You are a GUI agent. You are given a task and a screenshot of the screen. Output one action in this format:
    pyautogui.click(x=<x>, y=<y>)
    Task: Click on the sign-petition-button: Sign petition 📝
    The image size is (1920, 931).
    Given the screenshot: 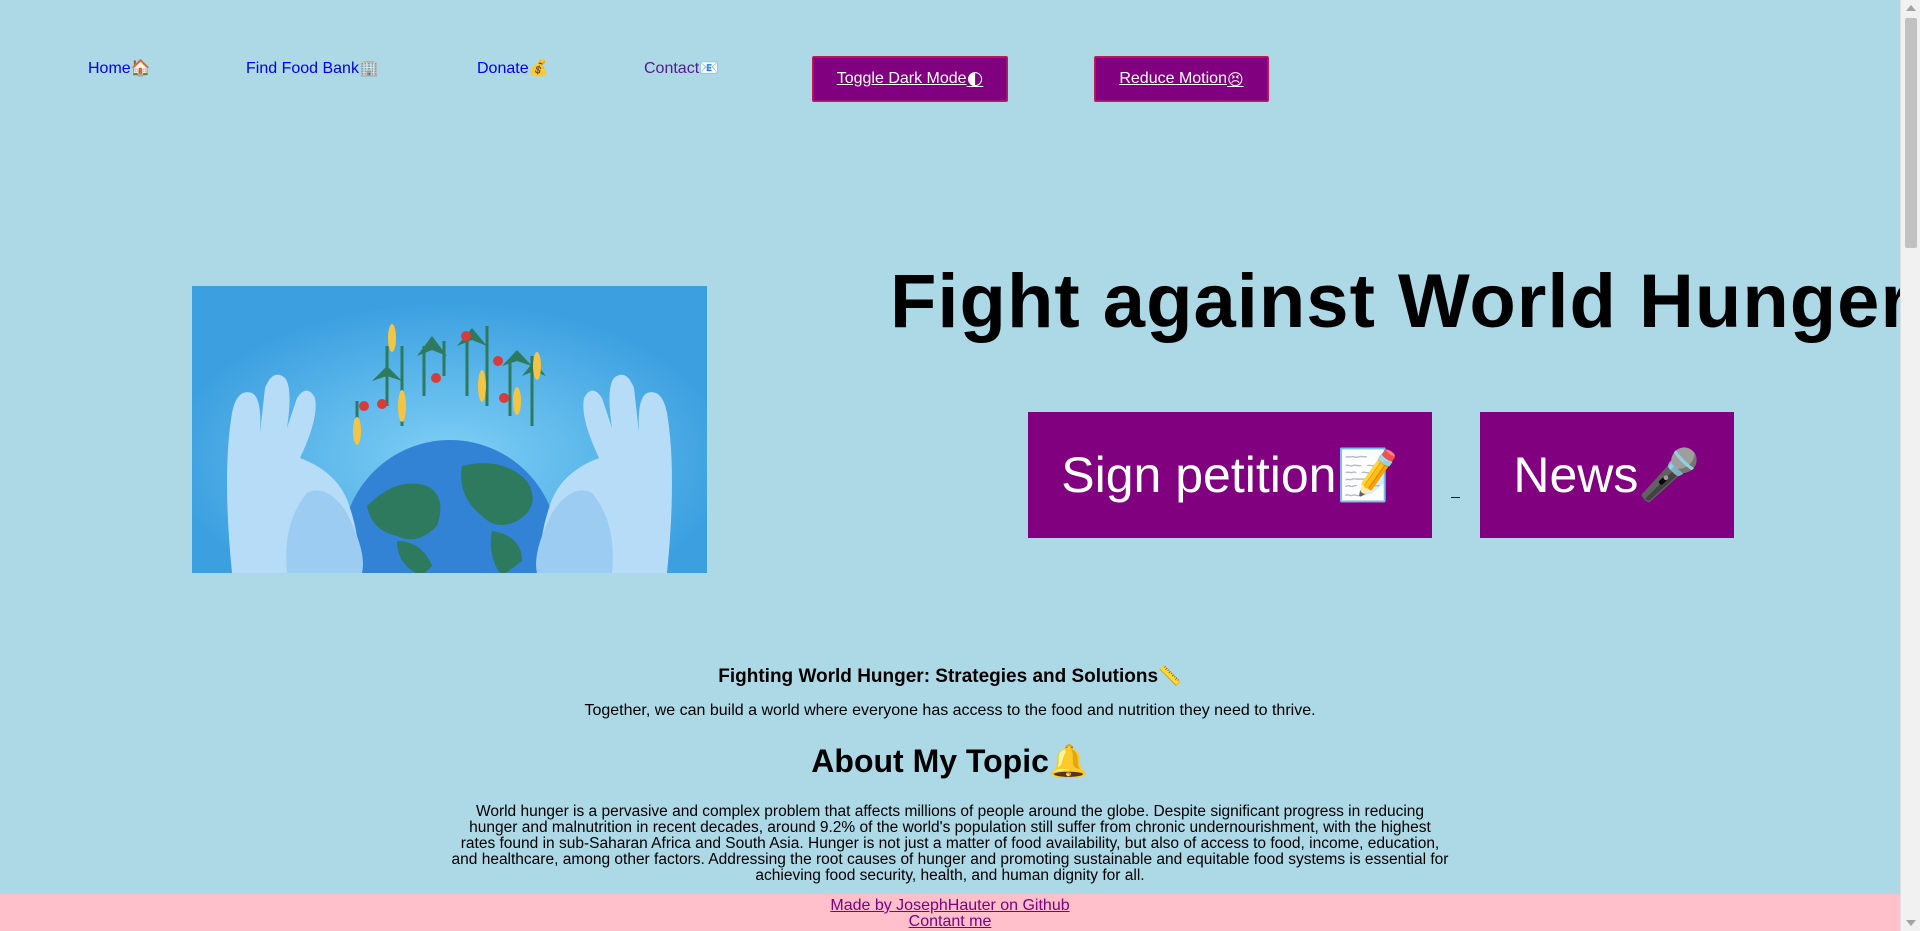 What is the action you would take?
    pyautogui.click(x=1230, y=475)
    